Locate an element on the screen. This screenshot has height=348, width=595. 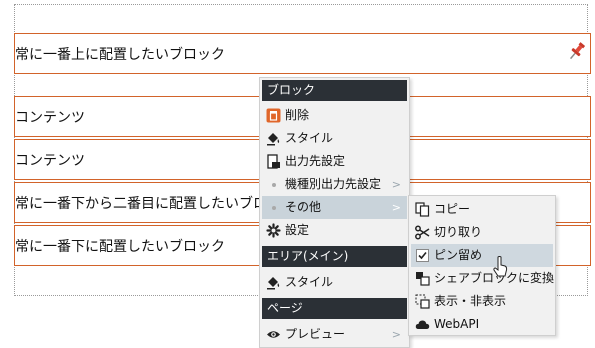
mouse-cursor-icon is located at coordinates (500, 266).